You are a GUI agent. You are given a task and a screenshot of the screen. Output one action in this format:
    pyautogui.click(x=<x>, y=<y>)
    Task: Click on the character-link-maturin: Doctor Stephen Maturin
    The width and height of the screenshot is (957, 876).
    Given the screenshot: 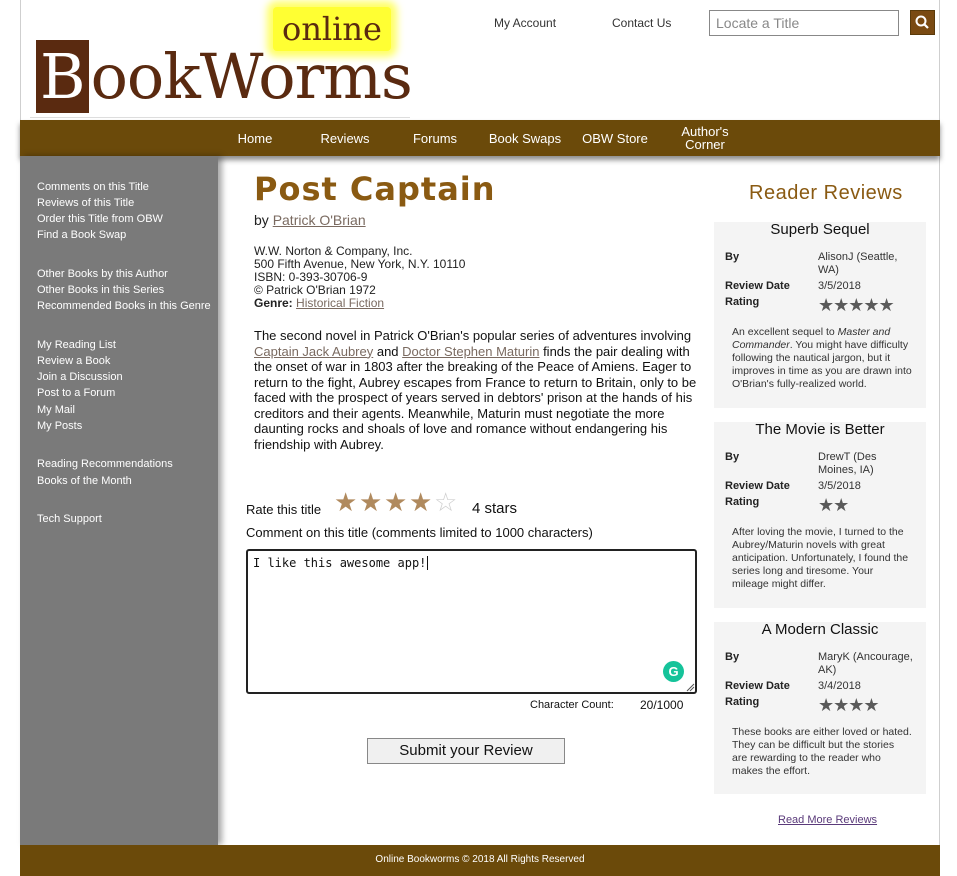 What is the action you would take?
    pyautogui.click(x=470, y=351)
    